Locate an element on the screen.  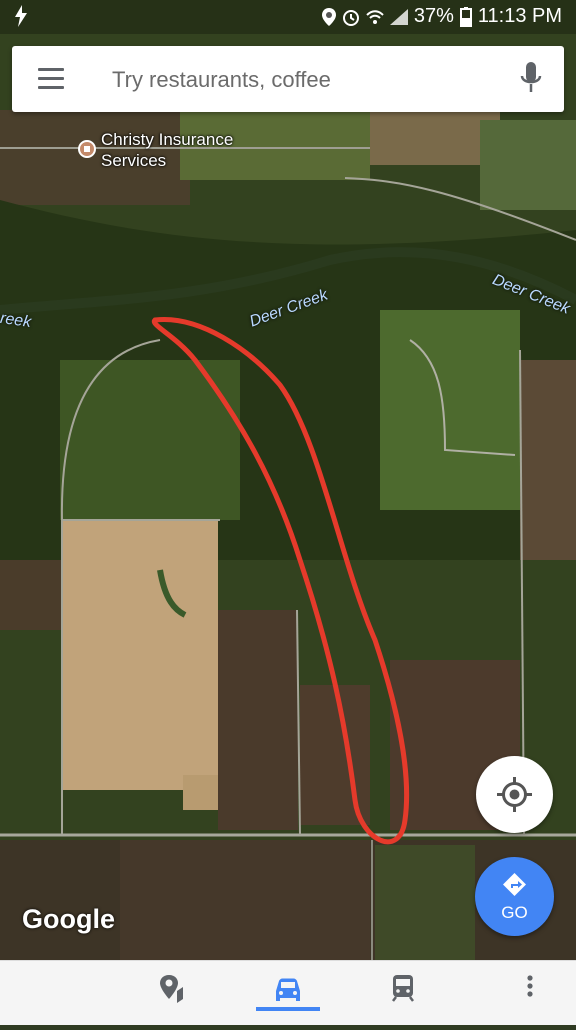
nav-transit is located at coordinates (403, 993).